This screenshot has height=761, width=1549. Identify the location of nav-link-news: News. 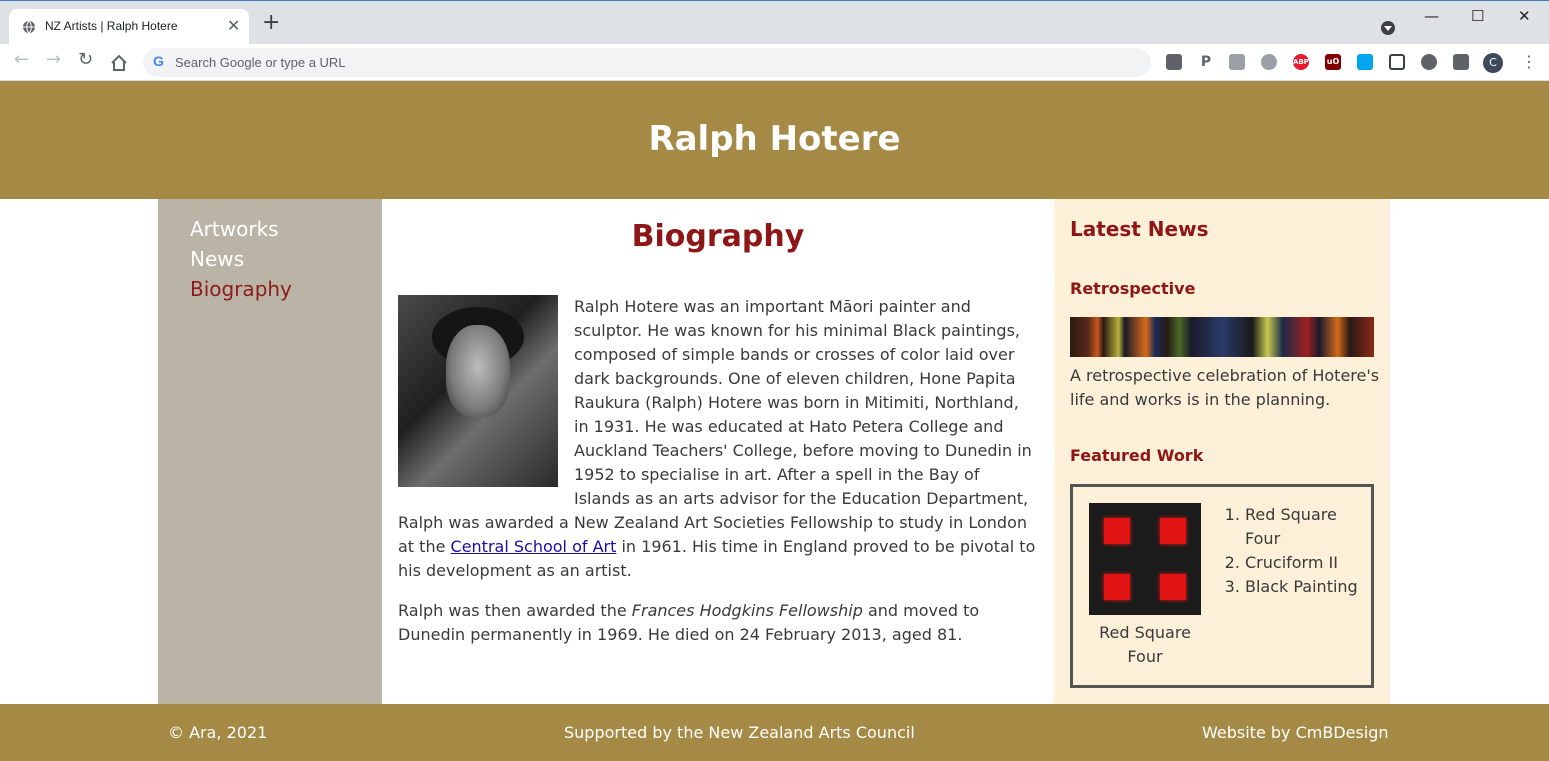
(217, 259).